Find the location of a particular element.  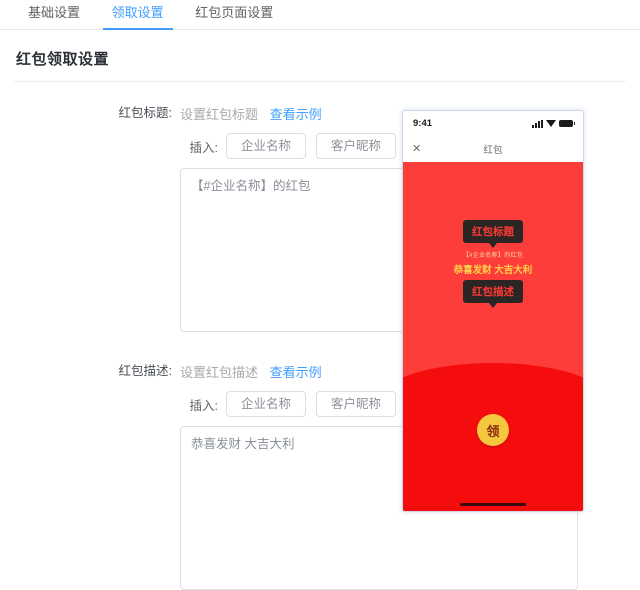

phone-nav-title: 红包 is located at coordinates (493, 150).